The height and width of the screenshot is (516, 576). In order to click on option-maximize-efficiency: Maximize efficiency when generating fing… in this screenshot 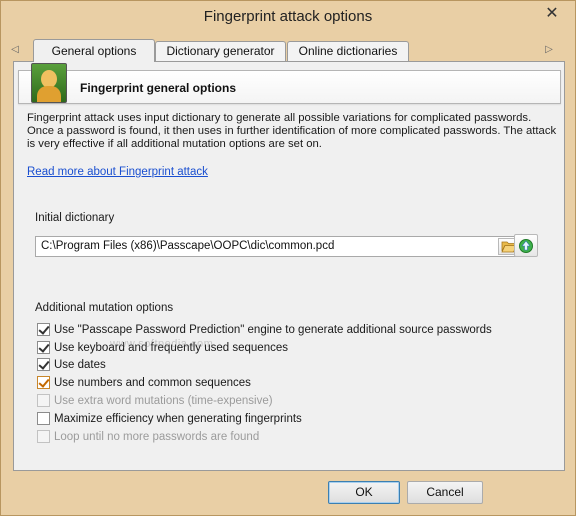, I will do `click(169, 418)`.